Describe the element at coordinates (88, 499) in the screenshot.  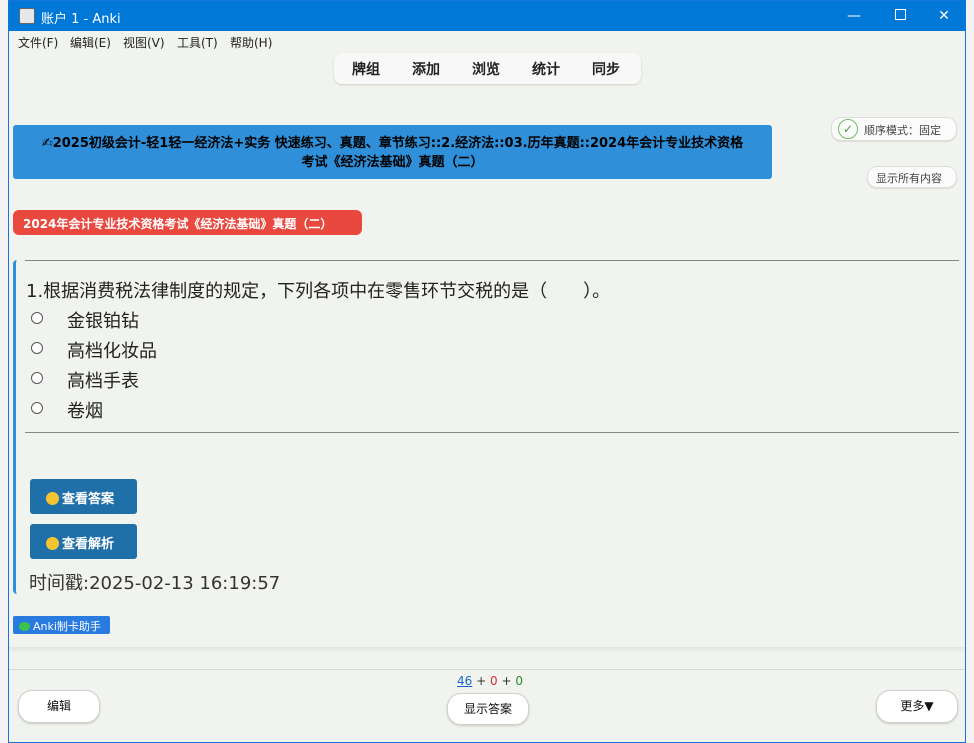
I see `view-answer-label: 查看答案` at that location.